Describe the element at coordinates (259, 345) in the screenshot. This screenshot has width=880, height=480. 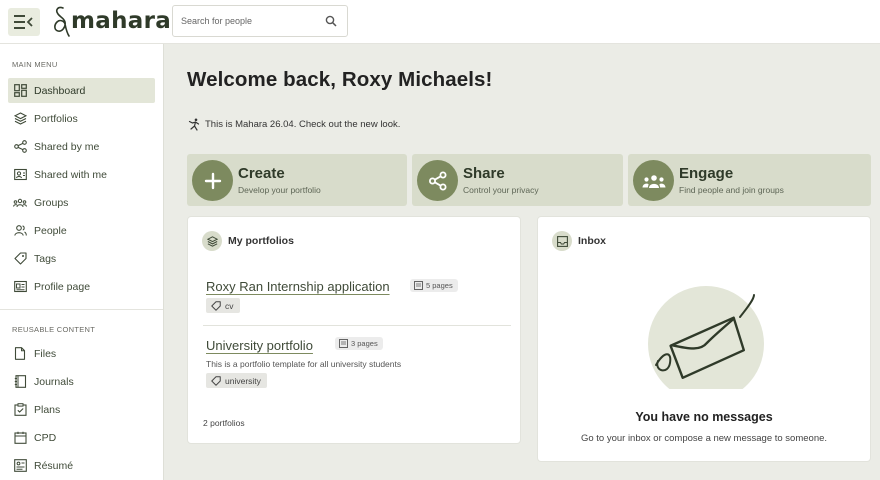
I see `portfolio-title-link: University portfolio` at that location.